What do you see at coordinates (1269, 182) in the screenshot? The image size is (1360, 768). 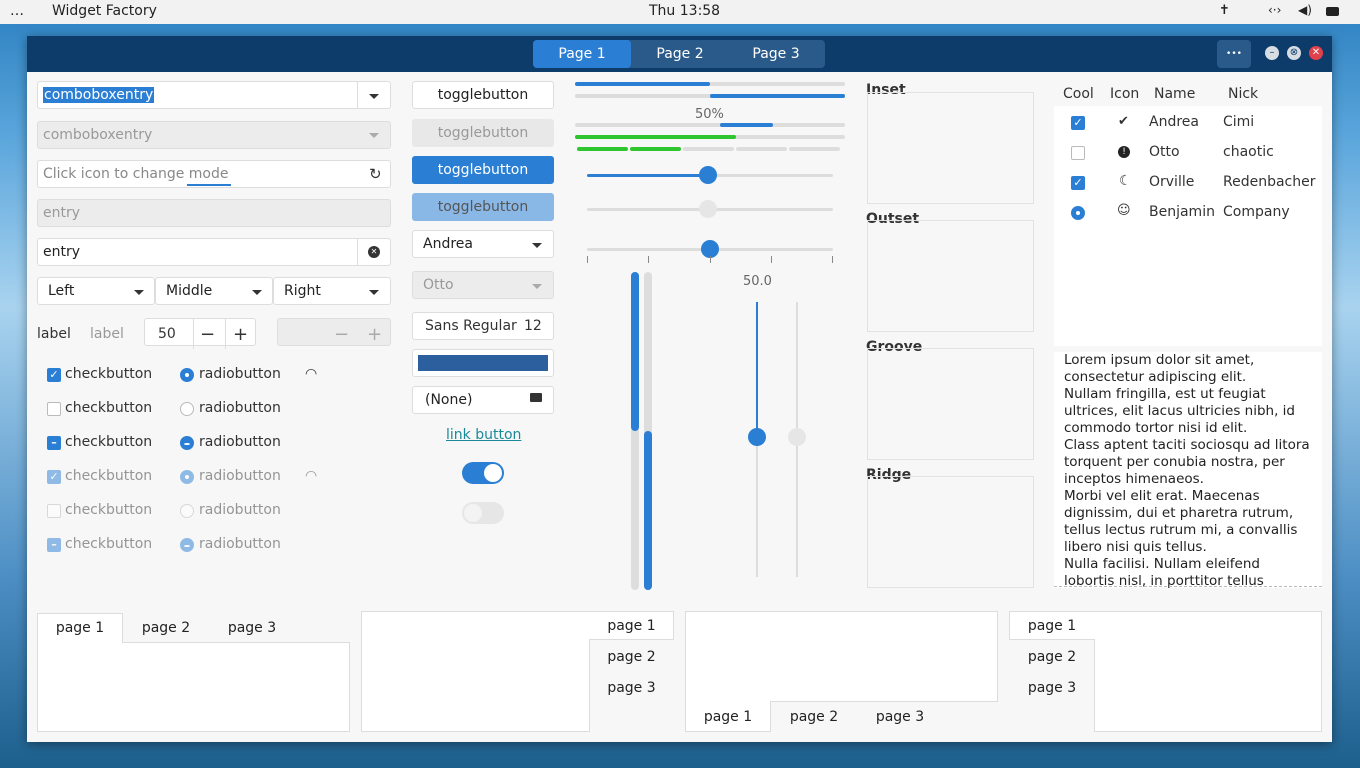 I see `tree-nick: Redenbacher` at bounding box center [1269, 182].